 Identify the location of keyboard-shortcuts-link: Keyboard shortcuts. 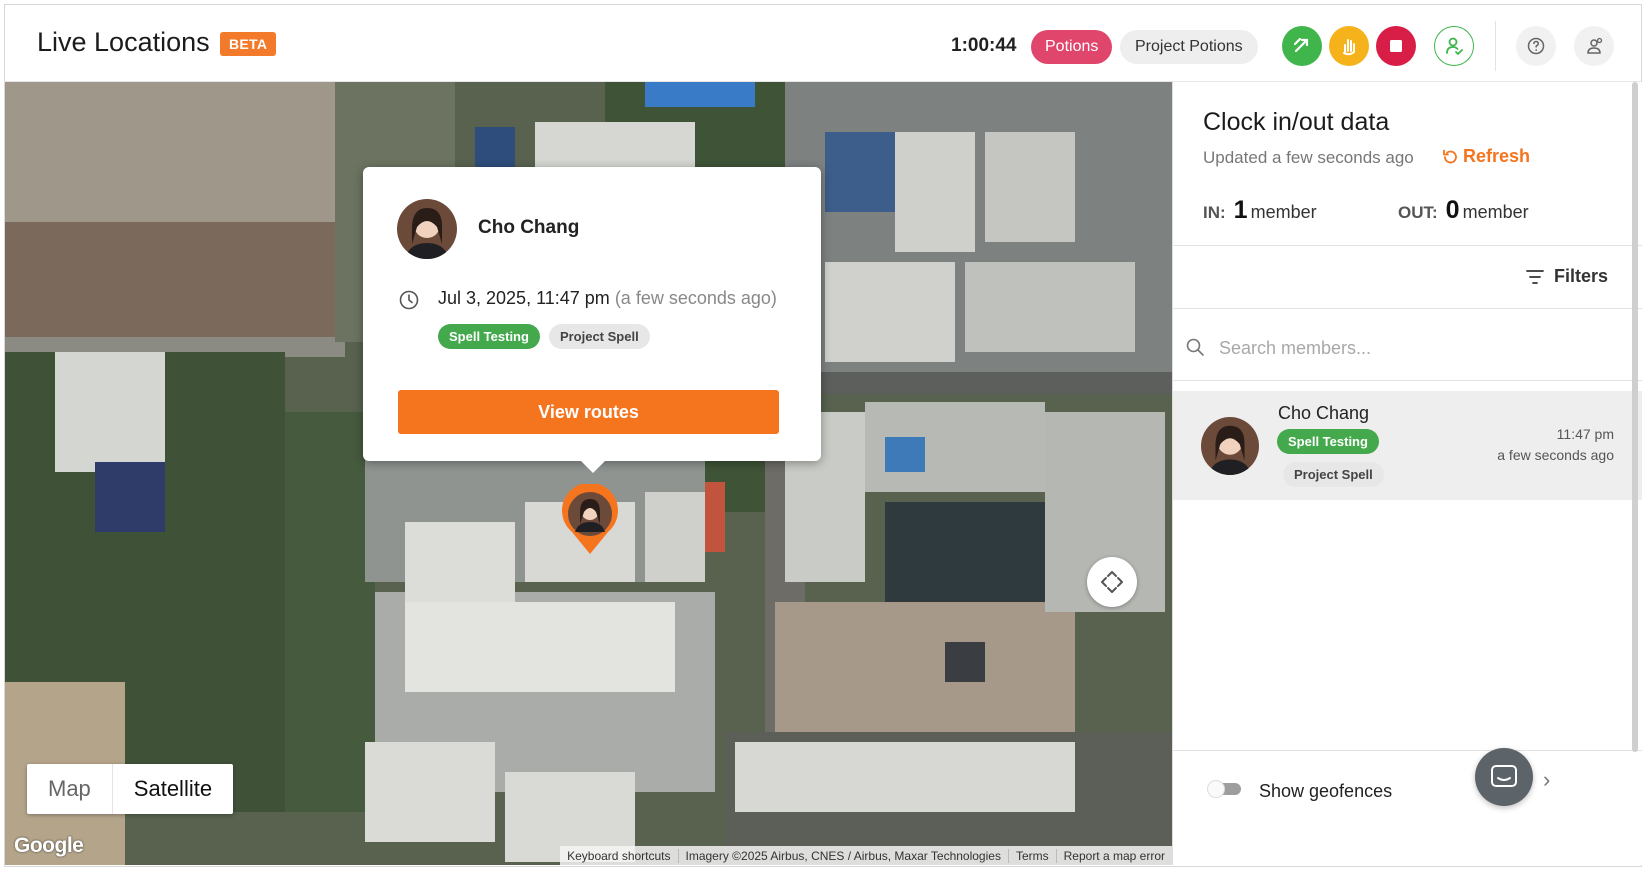
(619, 855).